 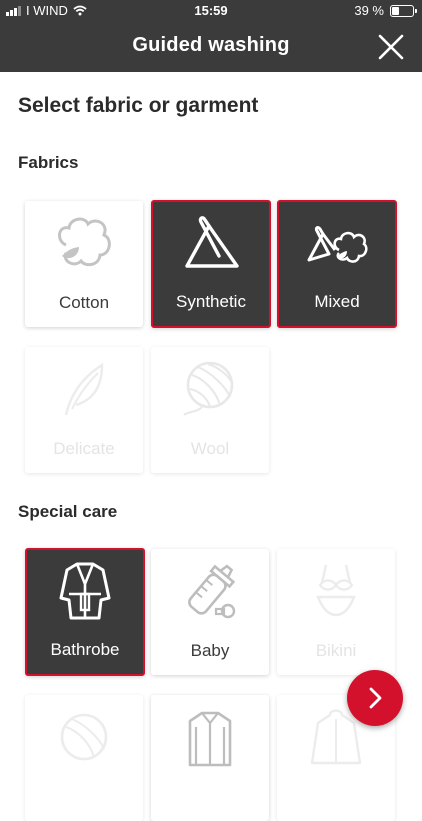 I want to click on fabric-card-cotton: Cotton, so click(x=84, y=264).